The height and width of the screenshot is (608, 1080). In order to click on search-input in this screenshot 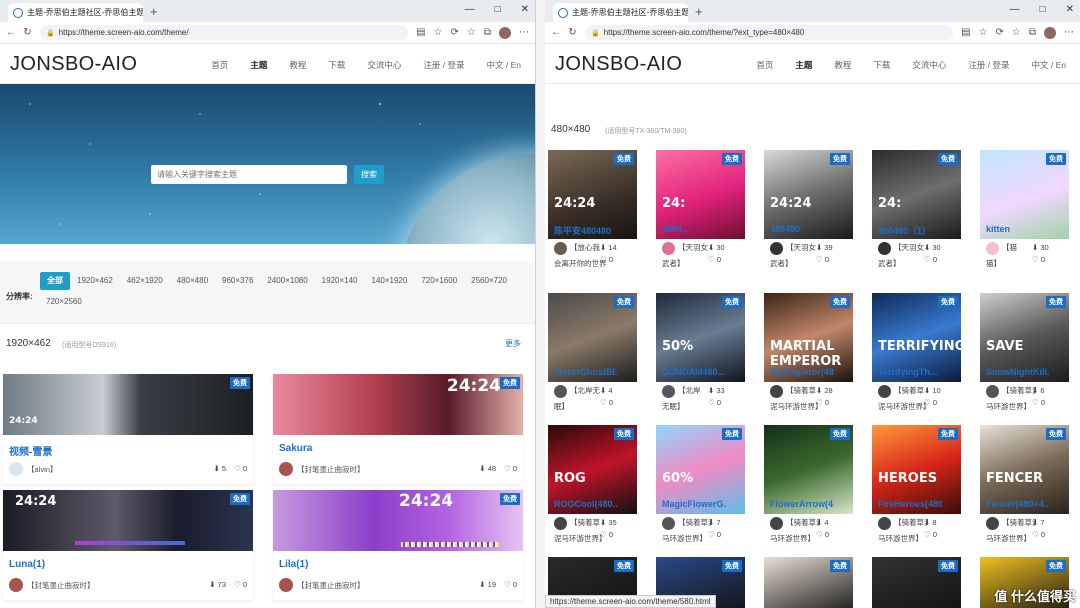, I will do `click(249, 174)`.